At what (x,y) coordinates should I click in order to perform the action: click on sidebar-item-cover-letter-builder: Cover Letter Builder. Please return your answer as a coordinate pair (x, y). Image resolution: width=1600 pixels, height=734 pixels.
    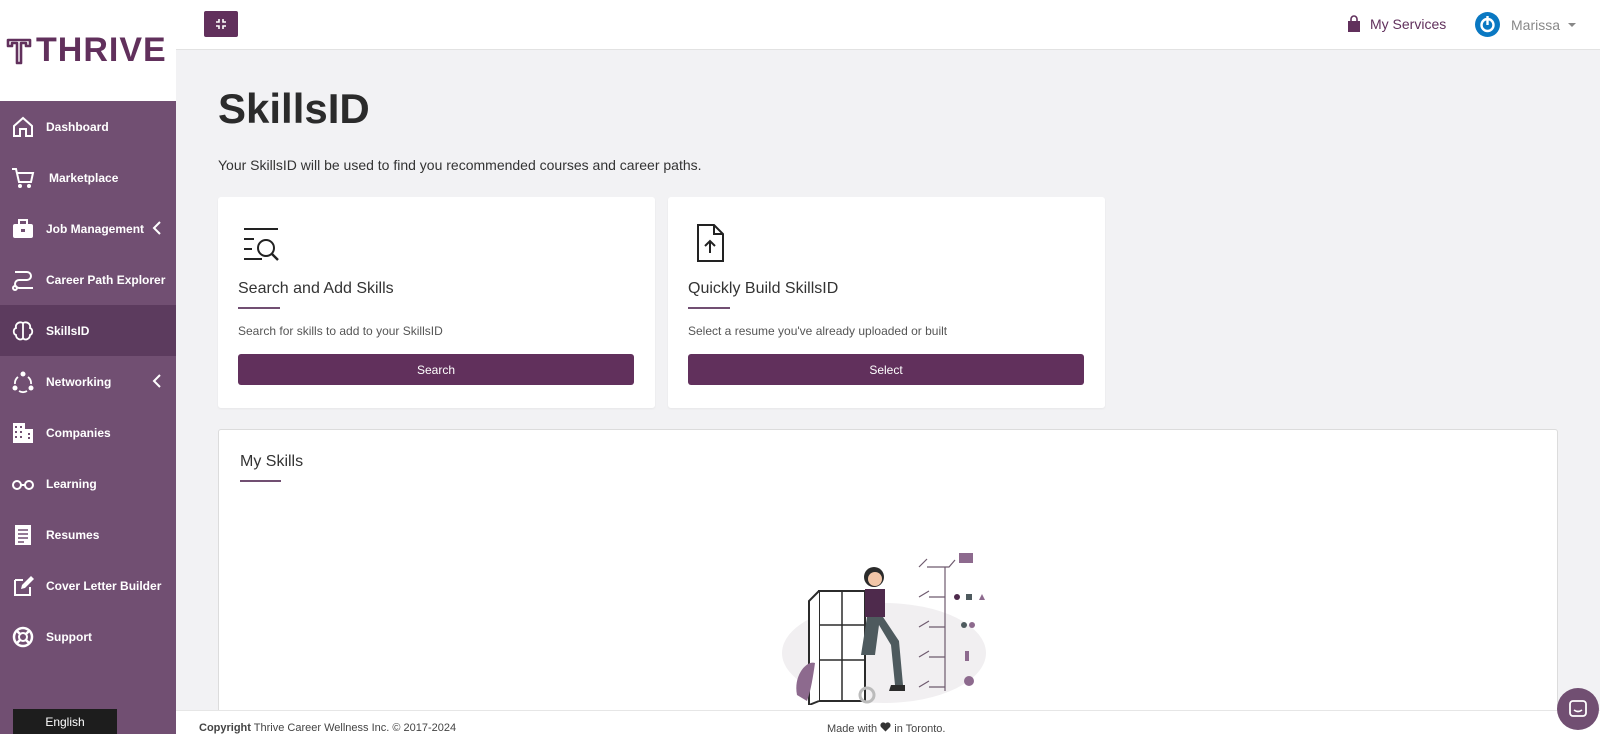
    Looking at the image, I should click on (88, 585).